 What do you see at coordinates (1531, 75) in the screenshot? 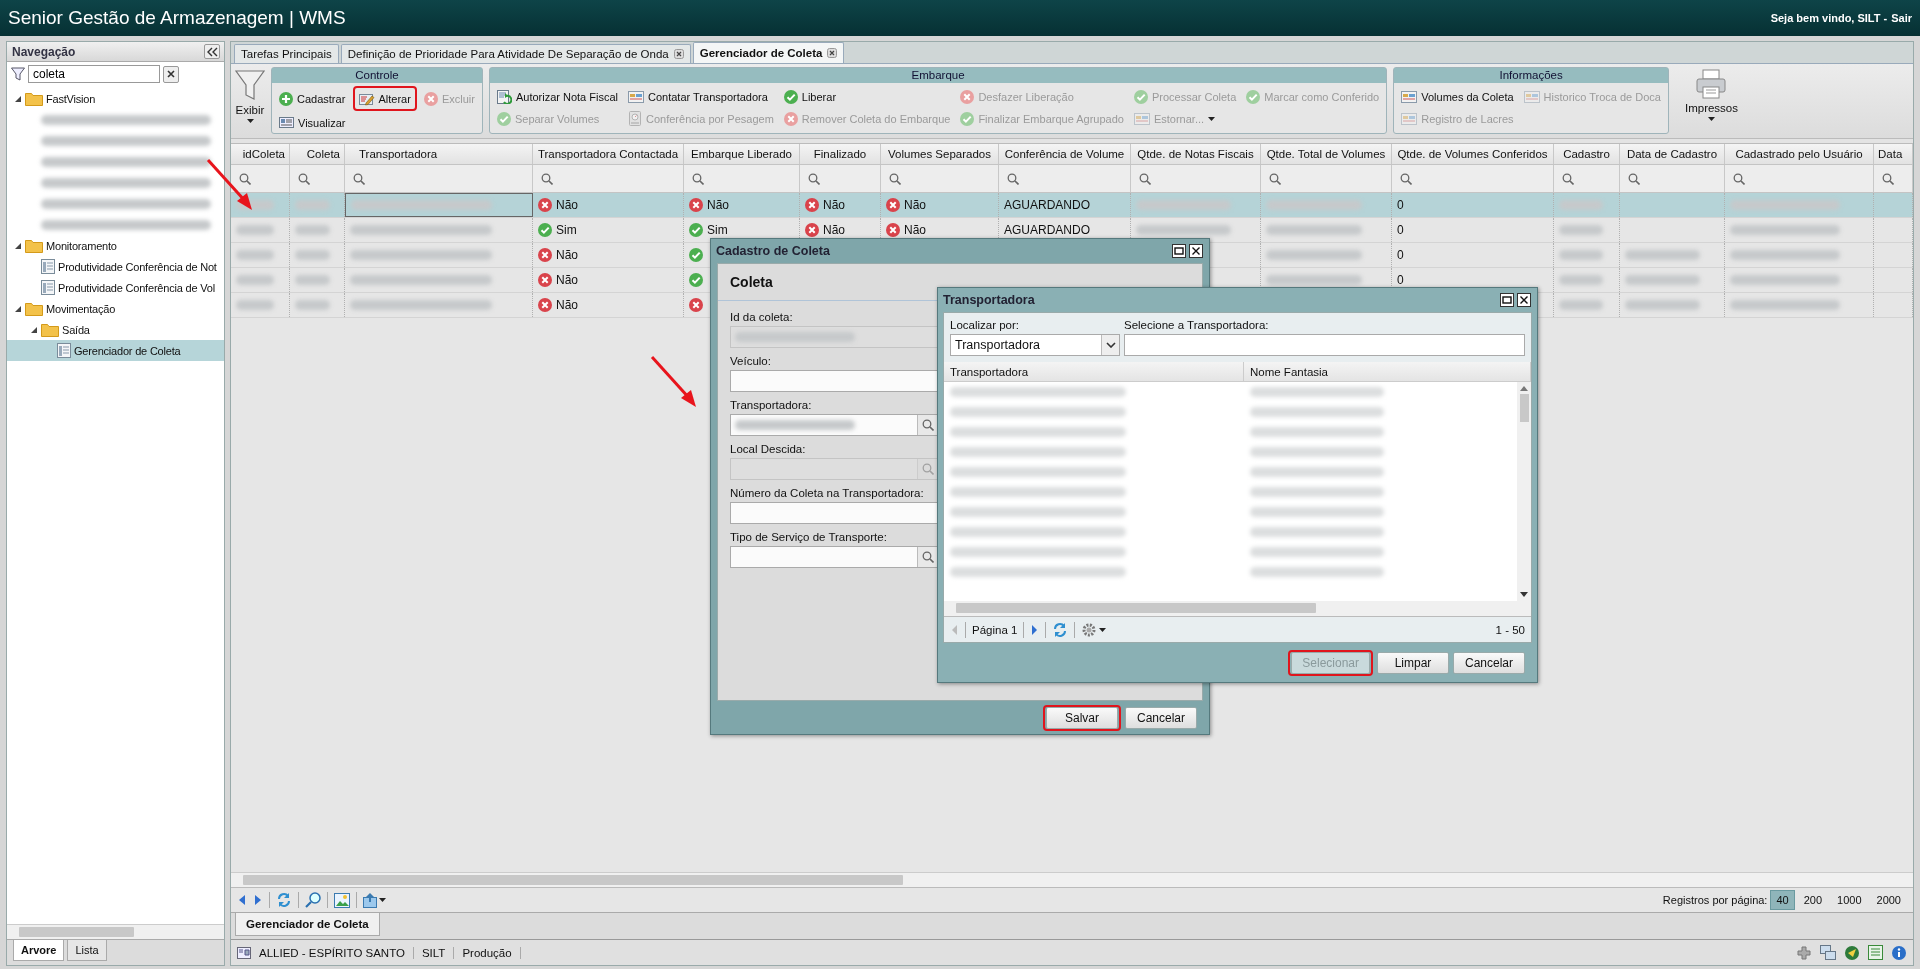
I see `group-title: Informações` at bounding box center [1531, 75].